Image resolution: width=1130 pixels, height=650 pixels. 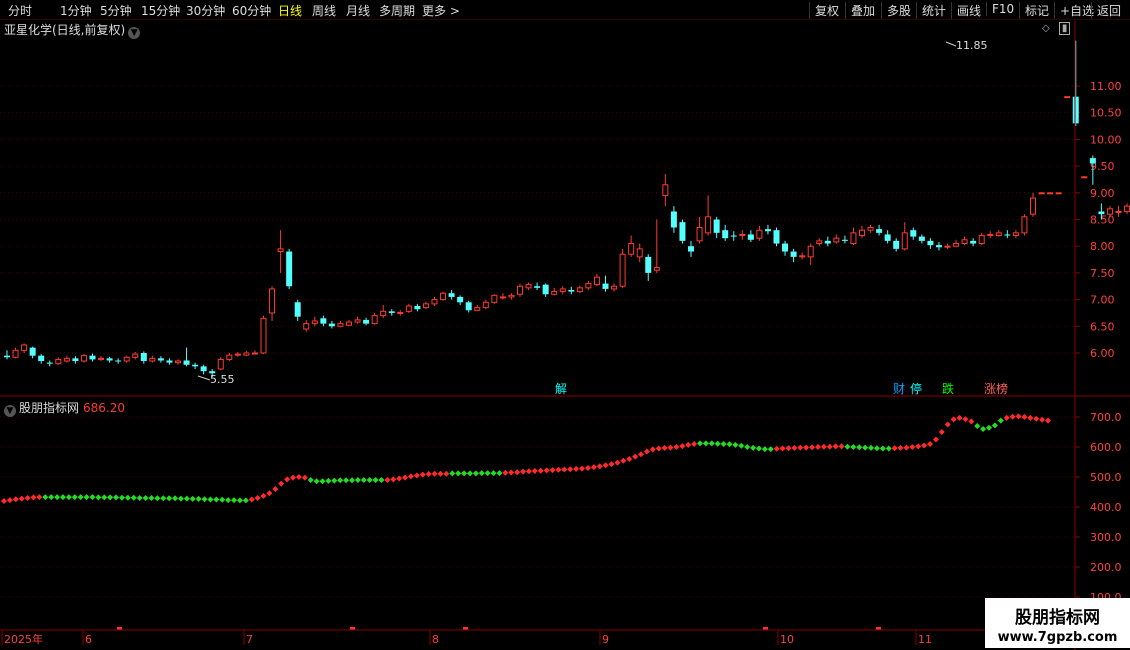 What do you see at coordinates (972, 45) in the screenshot?
I see `high-price-label: 11.85` at bounding box center [972, 45].